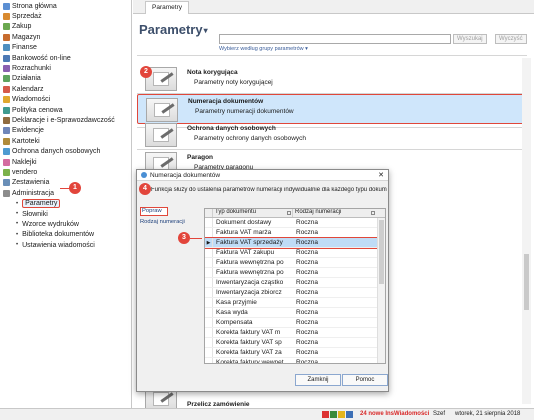  I want to click on sidebar-subitem: • Parametry, so click(65, 203).